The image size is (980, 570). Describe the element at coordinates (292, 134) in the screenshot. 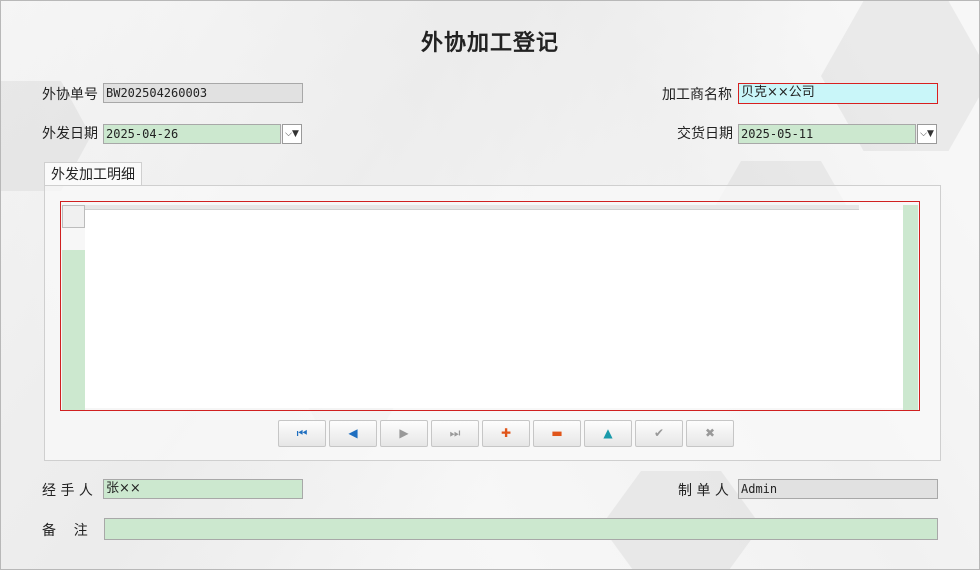

I see `send-date-dropdown-icon: ⌵▼` at that location.